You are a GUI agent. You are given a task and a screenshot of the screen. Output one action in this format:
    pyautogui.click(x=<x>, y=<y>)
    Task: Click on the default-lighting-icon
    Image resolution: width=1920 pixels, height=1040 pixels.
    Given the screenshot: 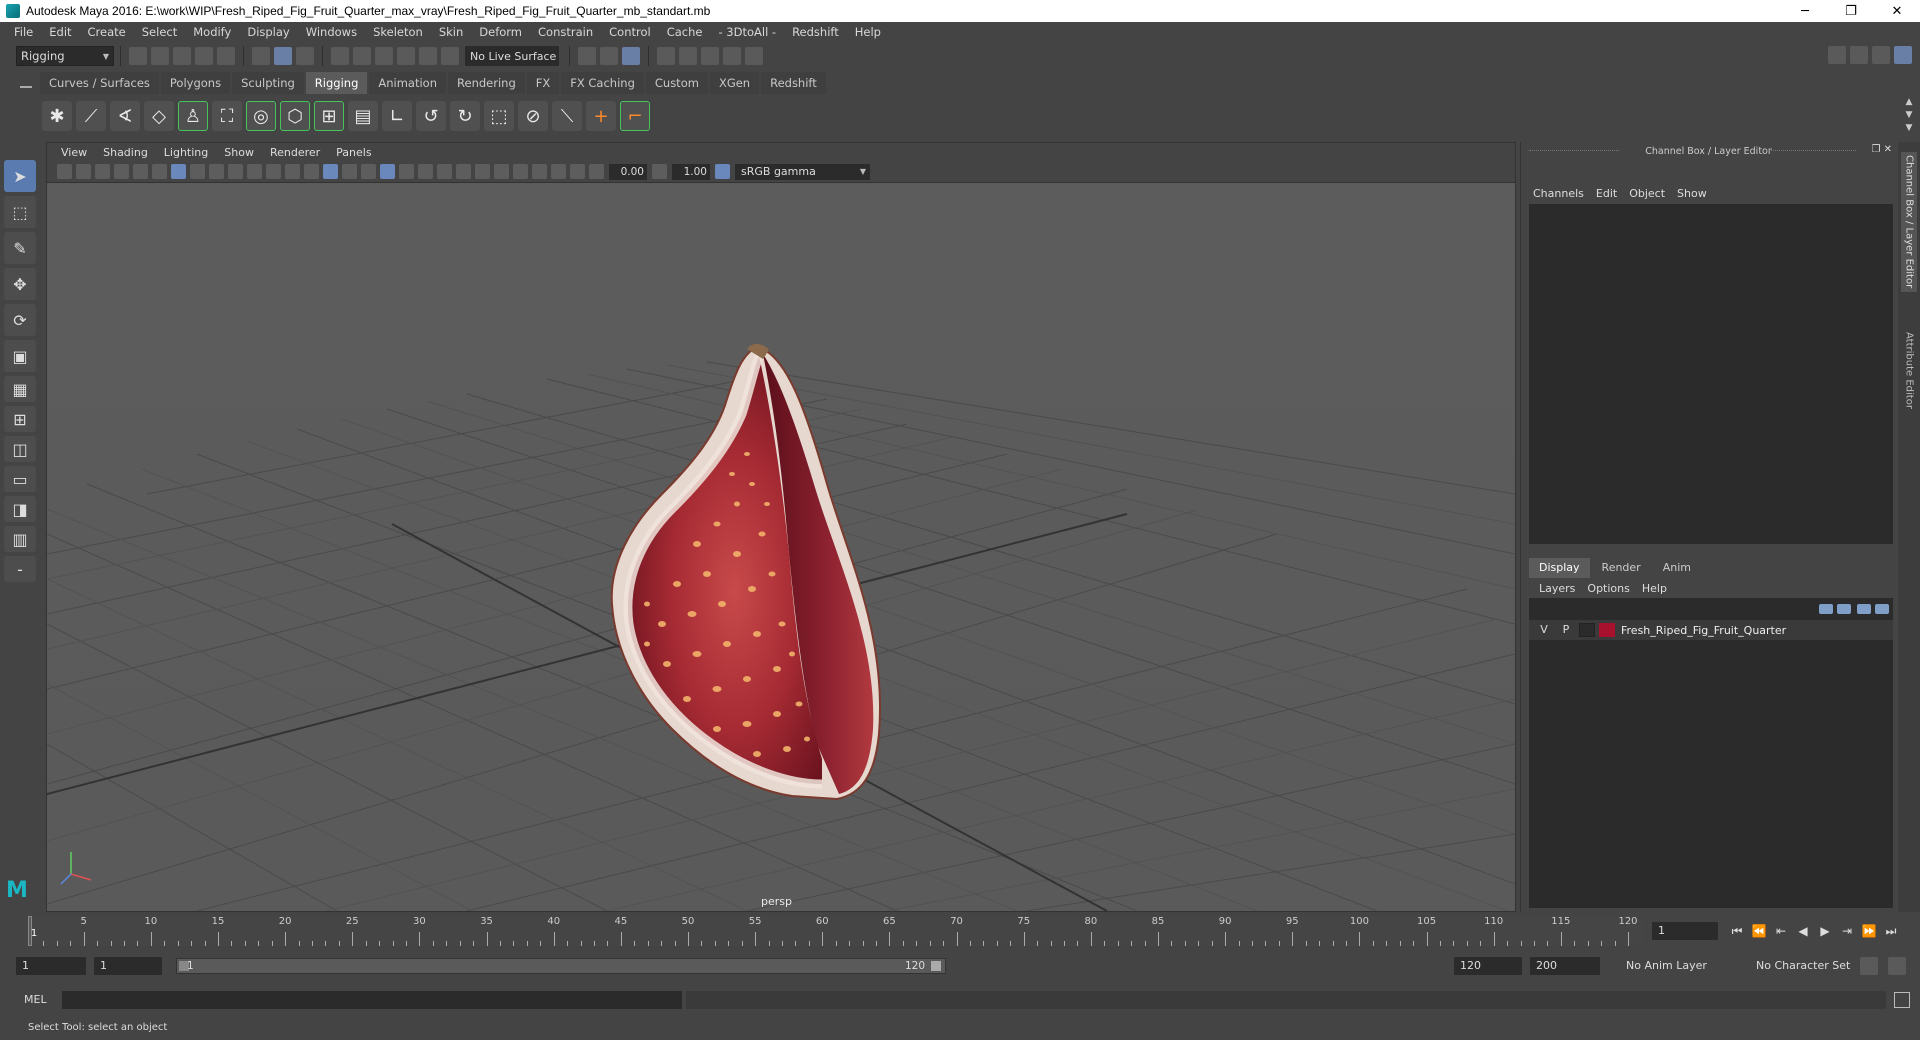 What is the action you would take?
    pyautogui.click(x=349, y=171)
    